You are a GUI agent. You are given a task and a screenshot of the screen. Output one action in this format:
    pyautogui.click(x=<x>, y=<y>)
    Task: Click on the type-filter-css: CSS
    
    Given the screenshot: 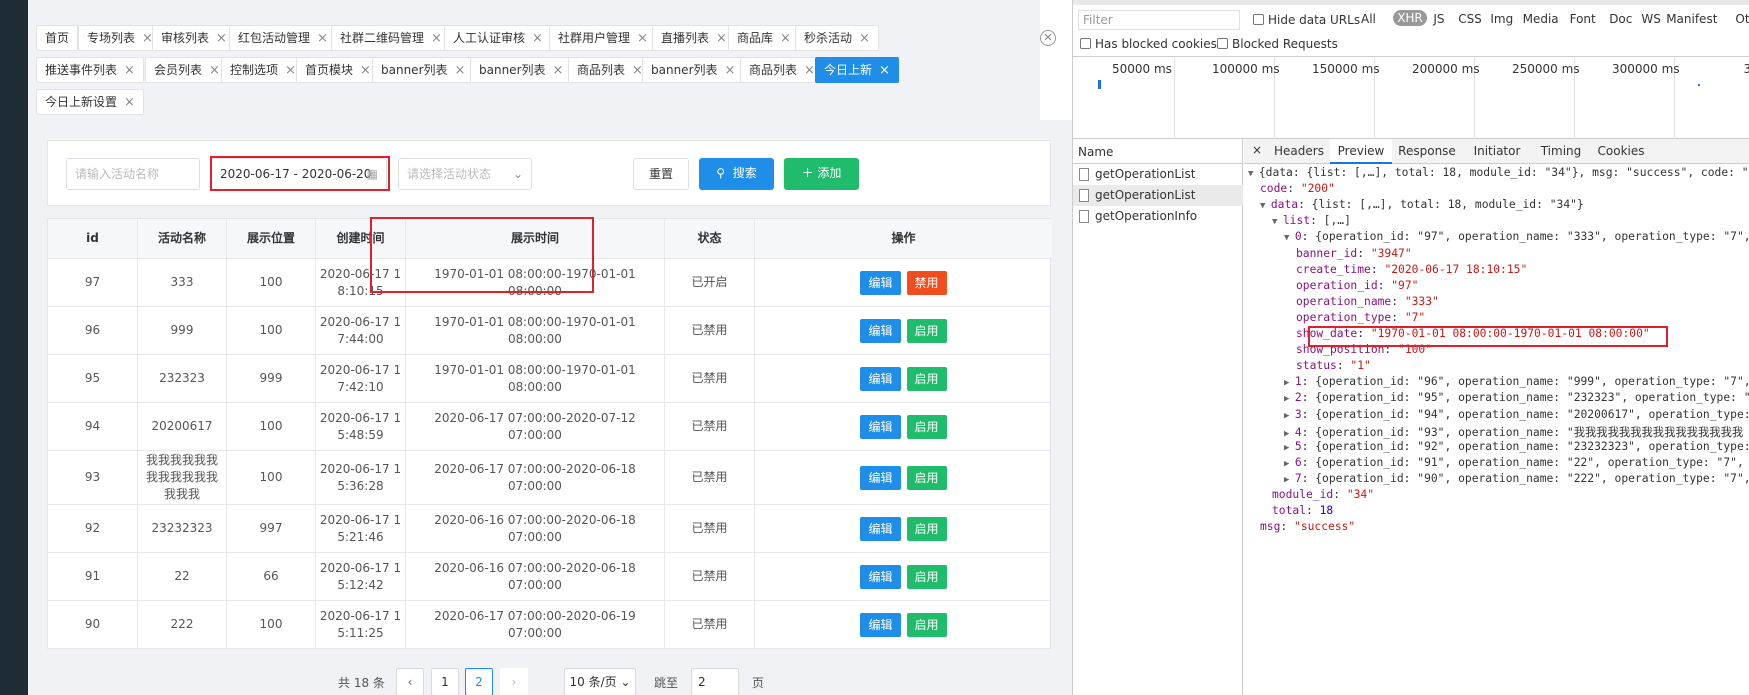 What is the action you would take?
    pyautogui.click(x=1470, y=19)
    